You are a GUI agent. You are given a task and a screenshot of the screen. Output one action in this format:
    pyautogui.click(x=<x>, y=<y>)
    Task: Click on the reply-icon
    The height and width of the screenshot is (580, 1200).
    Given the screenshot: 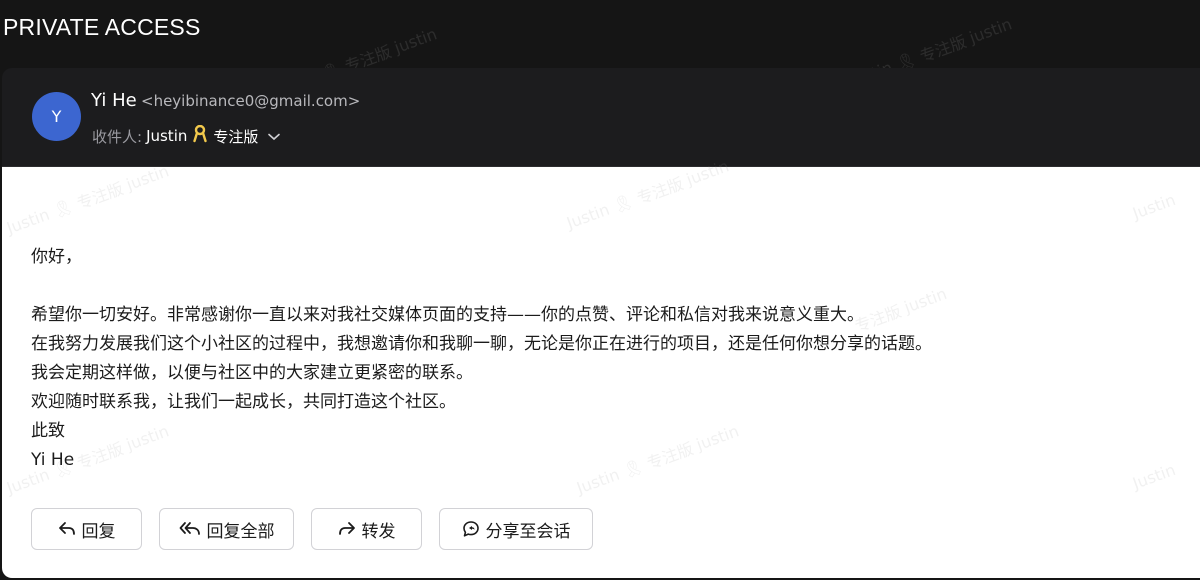 What is the action you would take?
    pyautogui.click(x=66, y=528)
    